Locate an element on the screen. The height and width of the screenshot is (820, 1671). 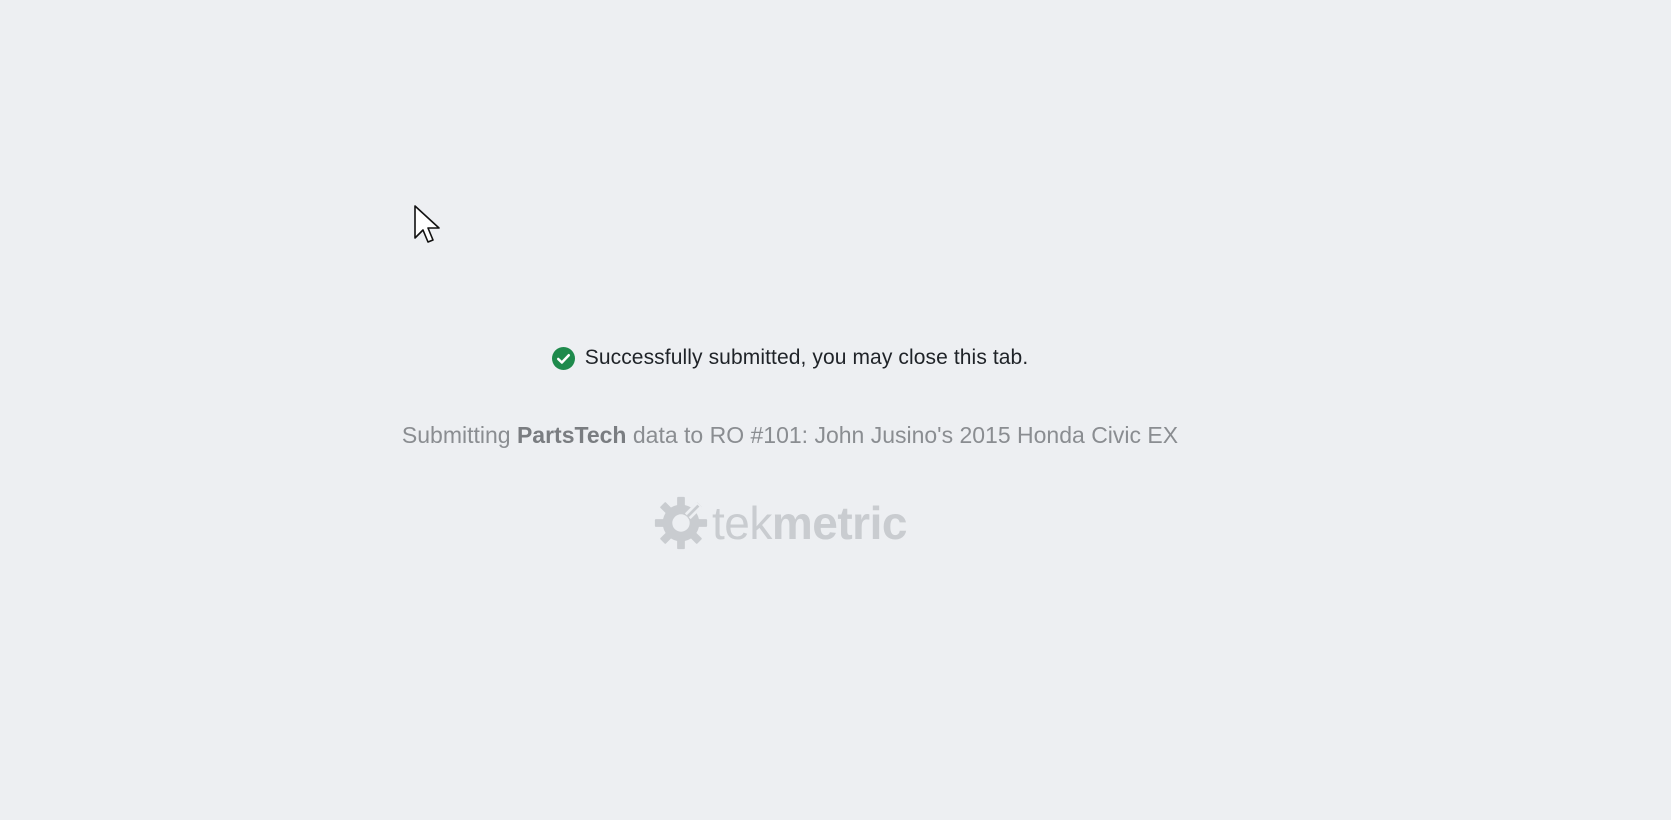
tekmetric-logo: tekmetric is located at coordinates (779, 523).